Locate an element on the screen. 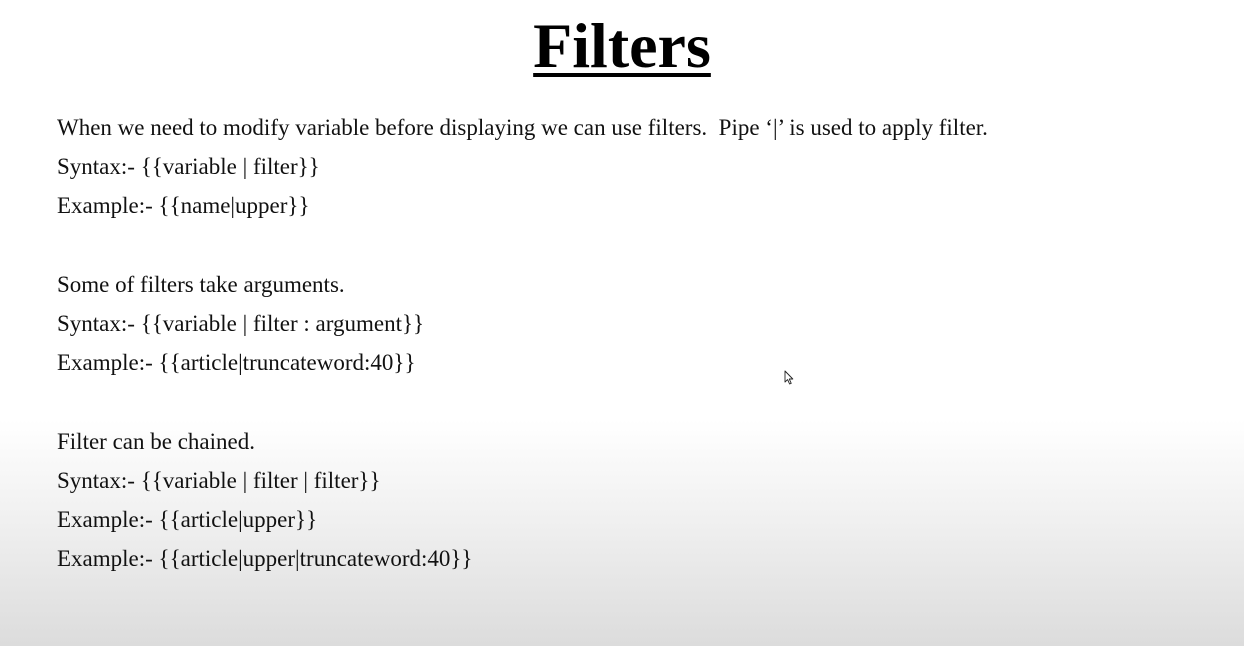 The width and height of the screenshot is (1244, 646). arguments-example: Example:- {{article|truncateword:40}} is located at coordinates (236, 363).